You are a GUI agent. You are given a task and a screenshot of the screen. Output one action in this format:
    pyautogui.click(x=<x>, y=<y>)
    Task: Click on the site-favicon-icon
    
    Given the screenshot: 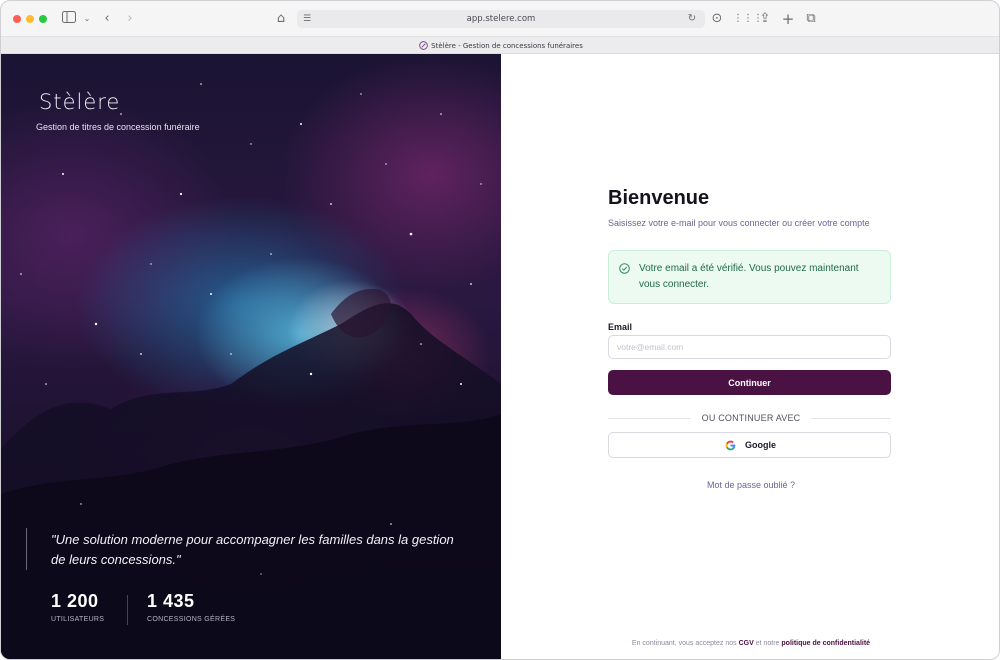 What is the action you would take?
    pyautogui.click(x=423, y=45)
    